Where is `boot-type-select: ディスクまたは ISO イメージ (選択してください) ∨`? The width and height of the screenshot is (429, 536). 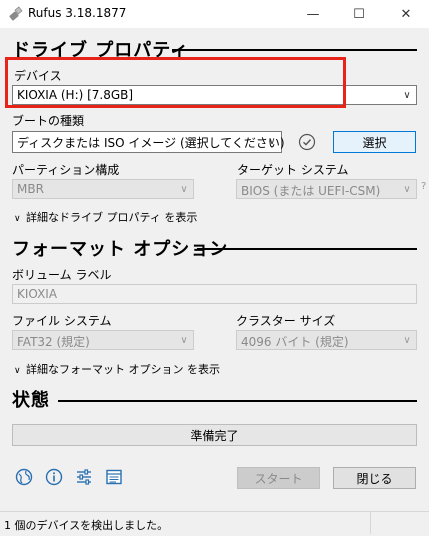 boot-type-select: ディスクまたは ISO イメージ (選択してください) ∨ is located at coordinates (148, 142).